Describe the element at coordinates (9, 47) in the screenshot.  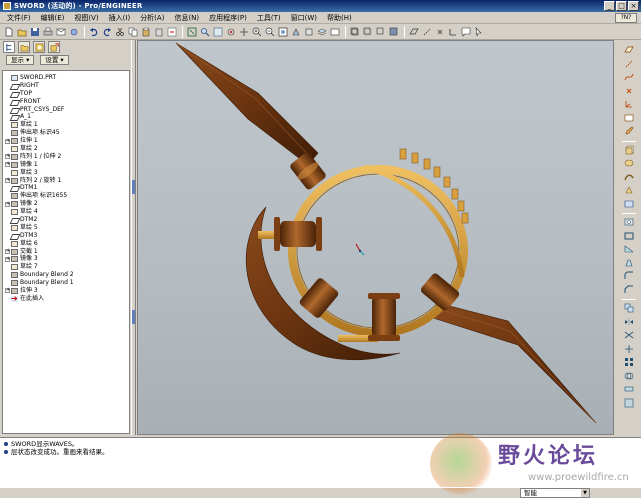
I see `tab-model-tree` at that location.